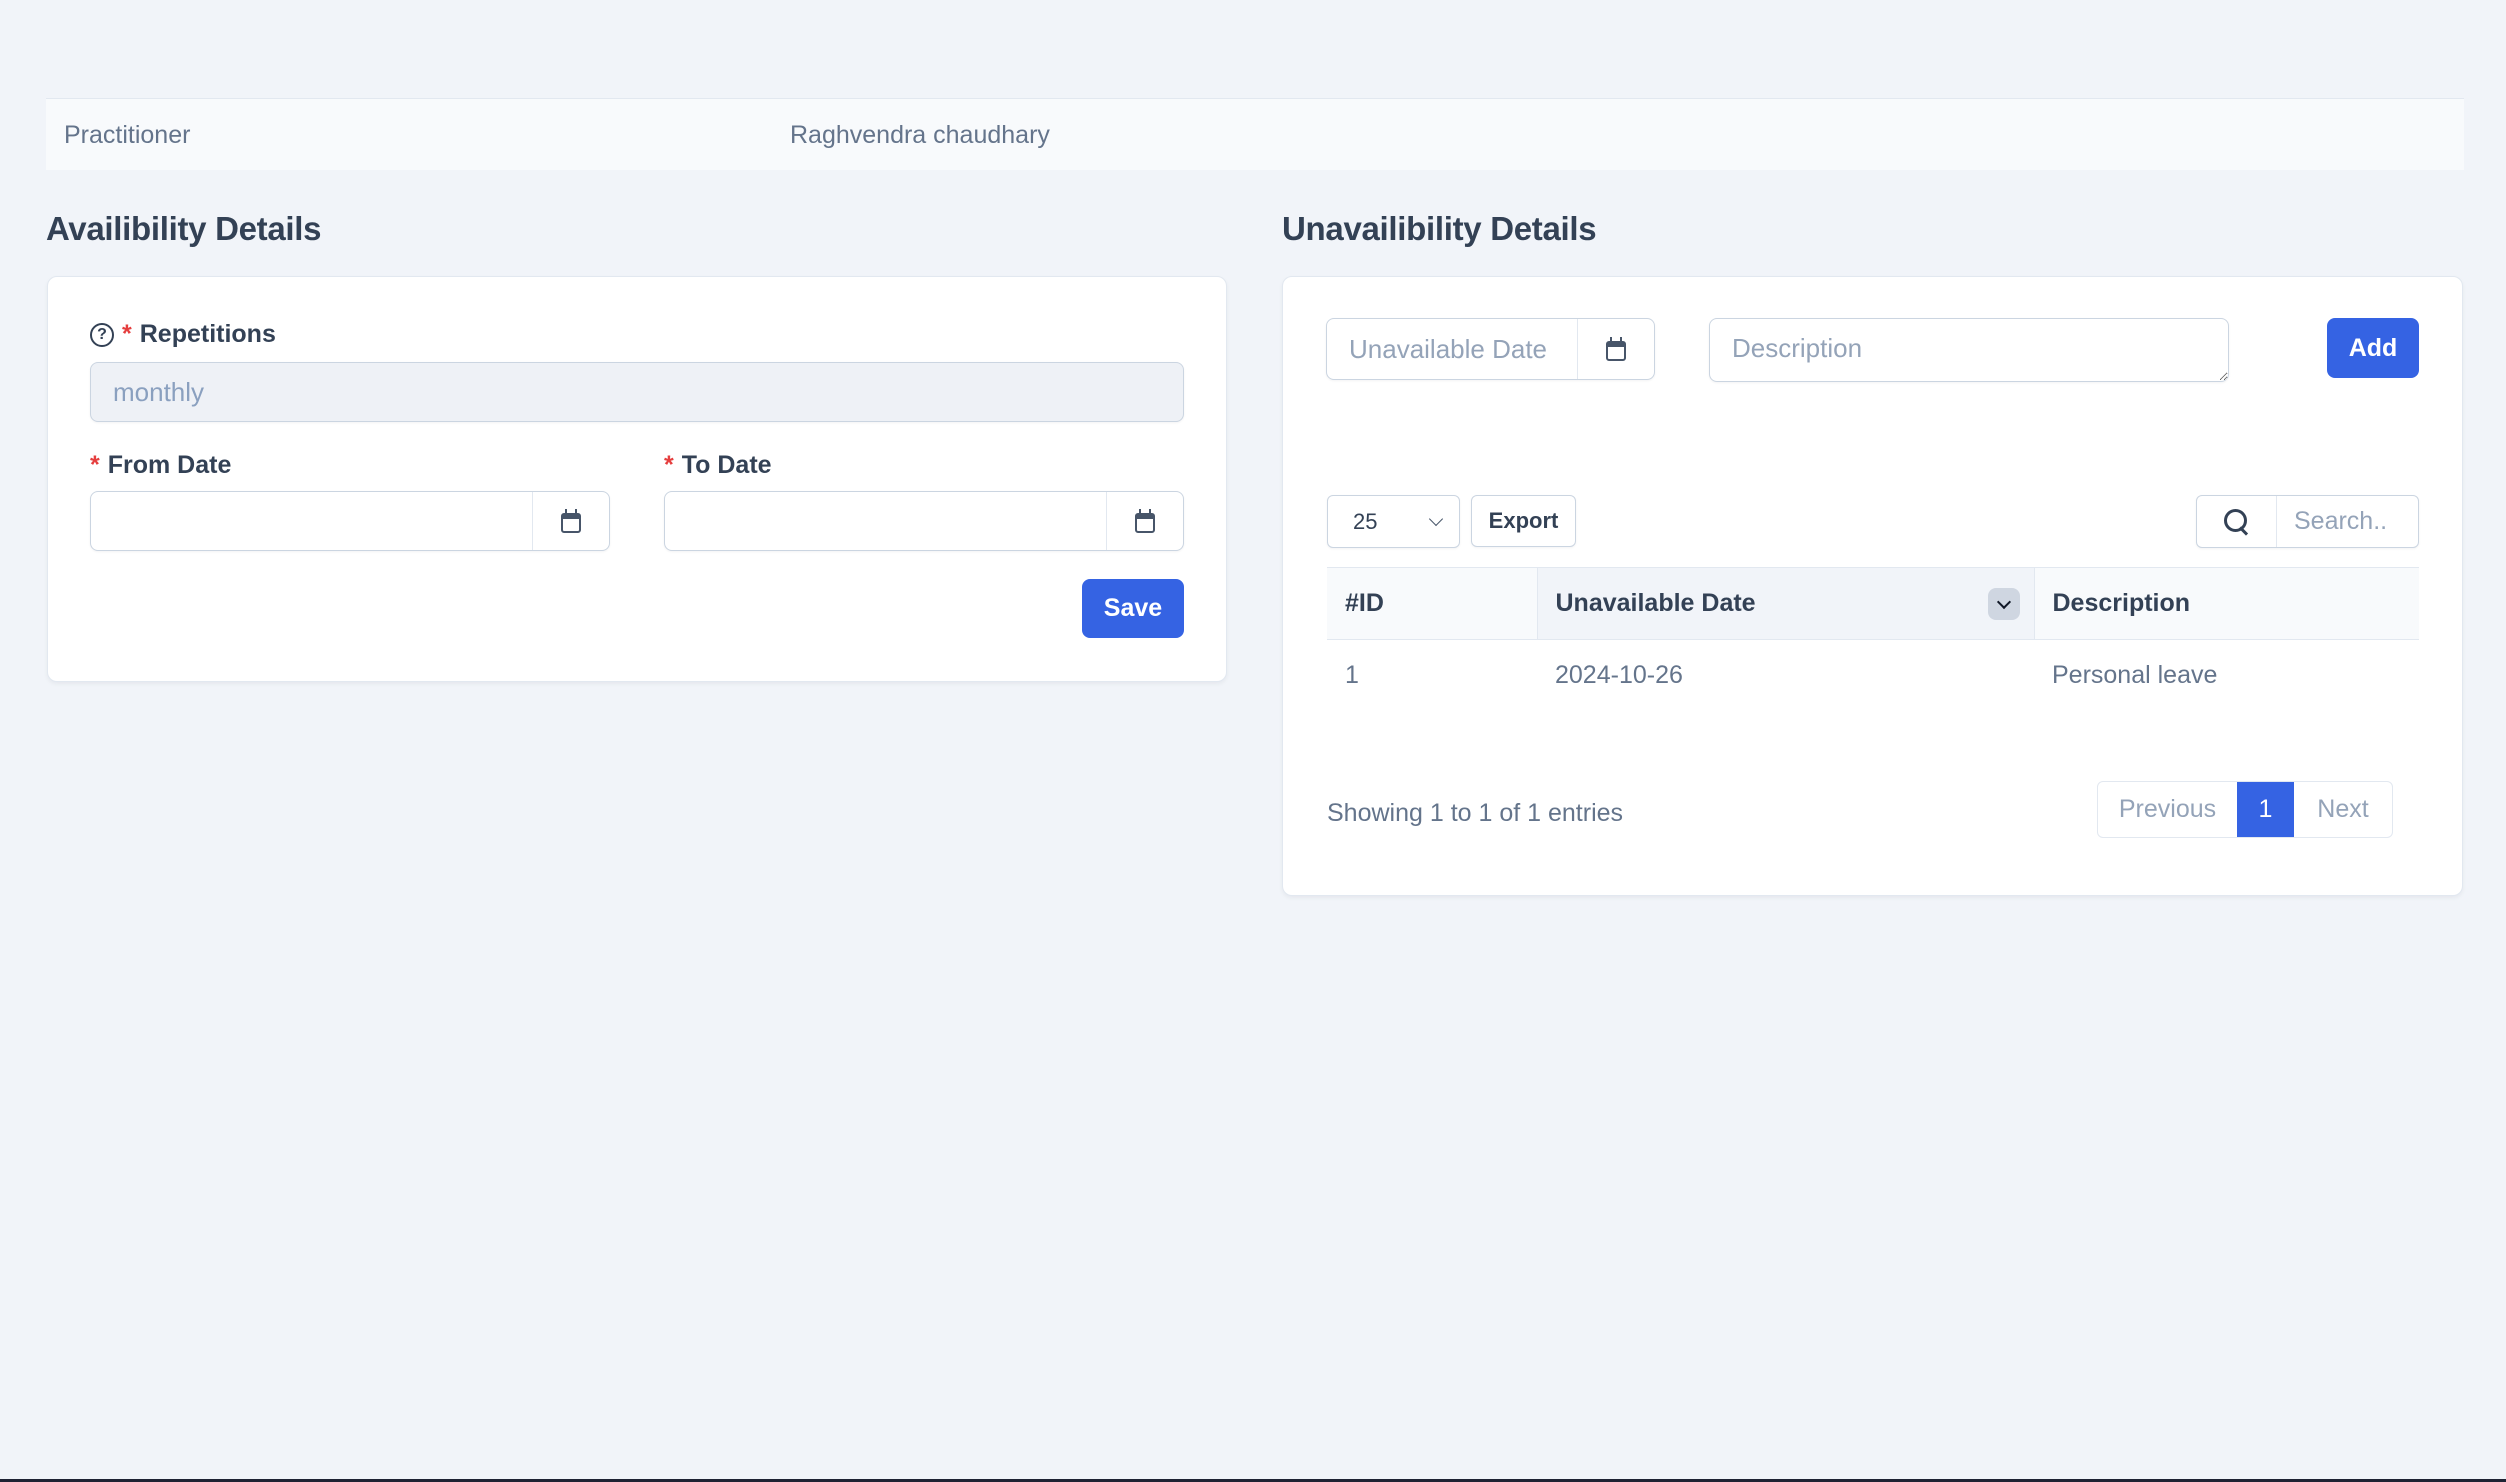  I want to click on save-button: Save, so click(1133, 608).